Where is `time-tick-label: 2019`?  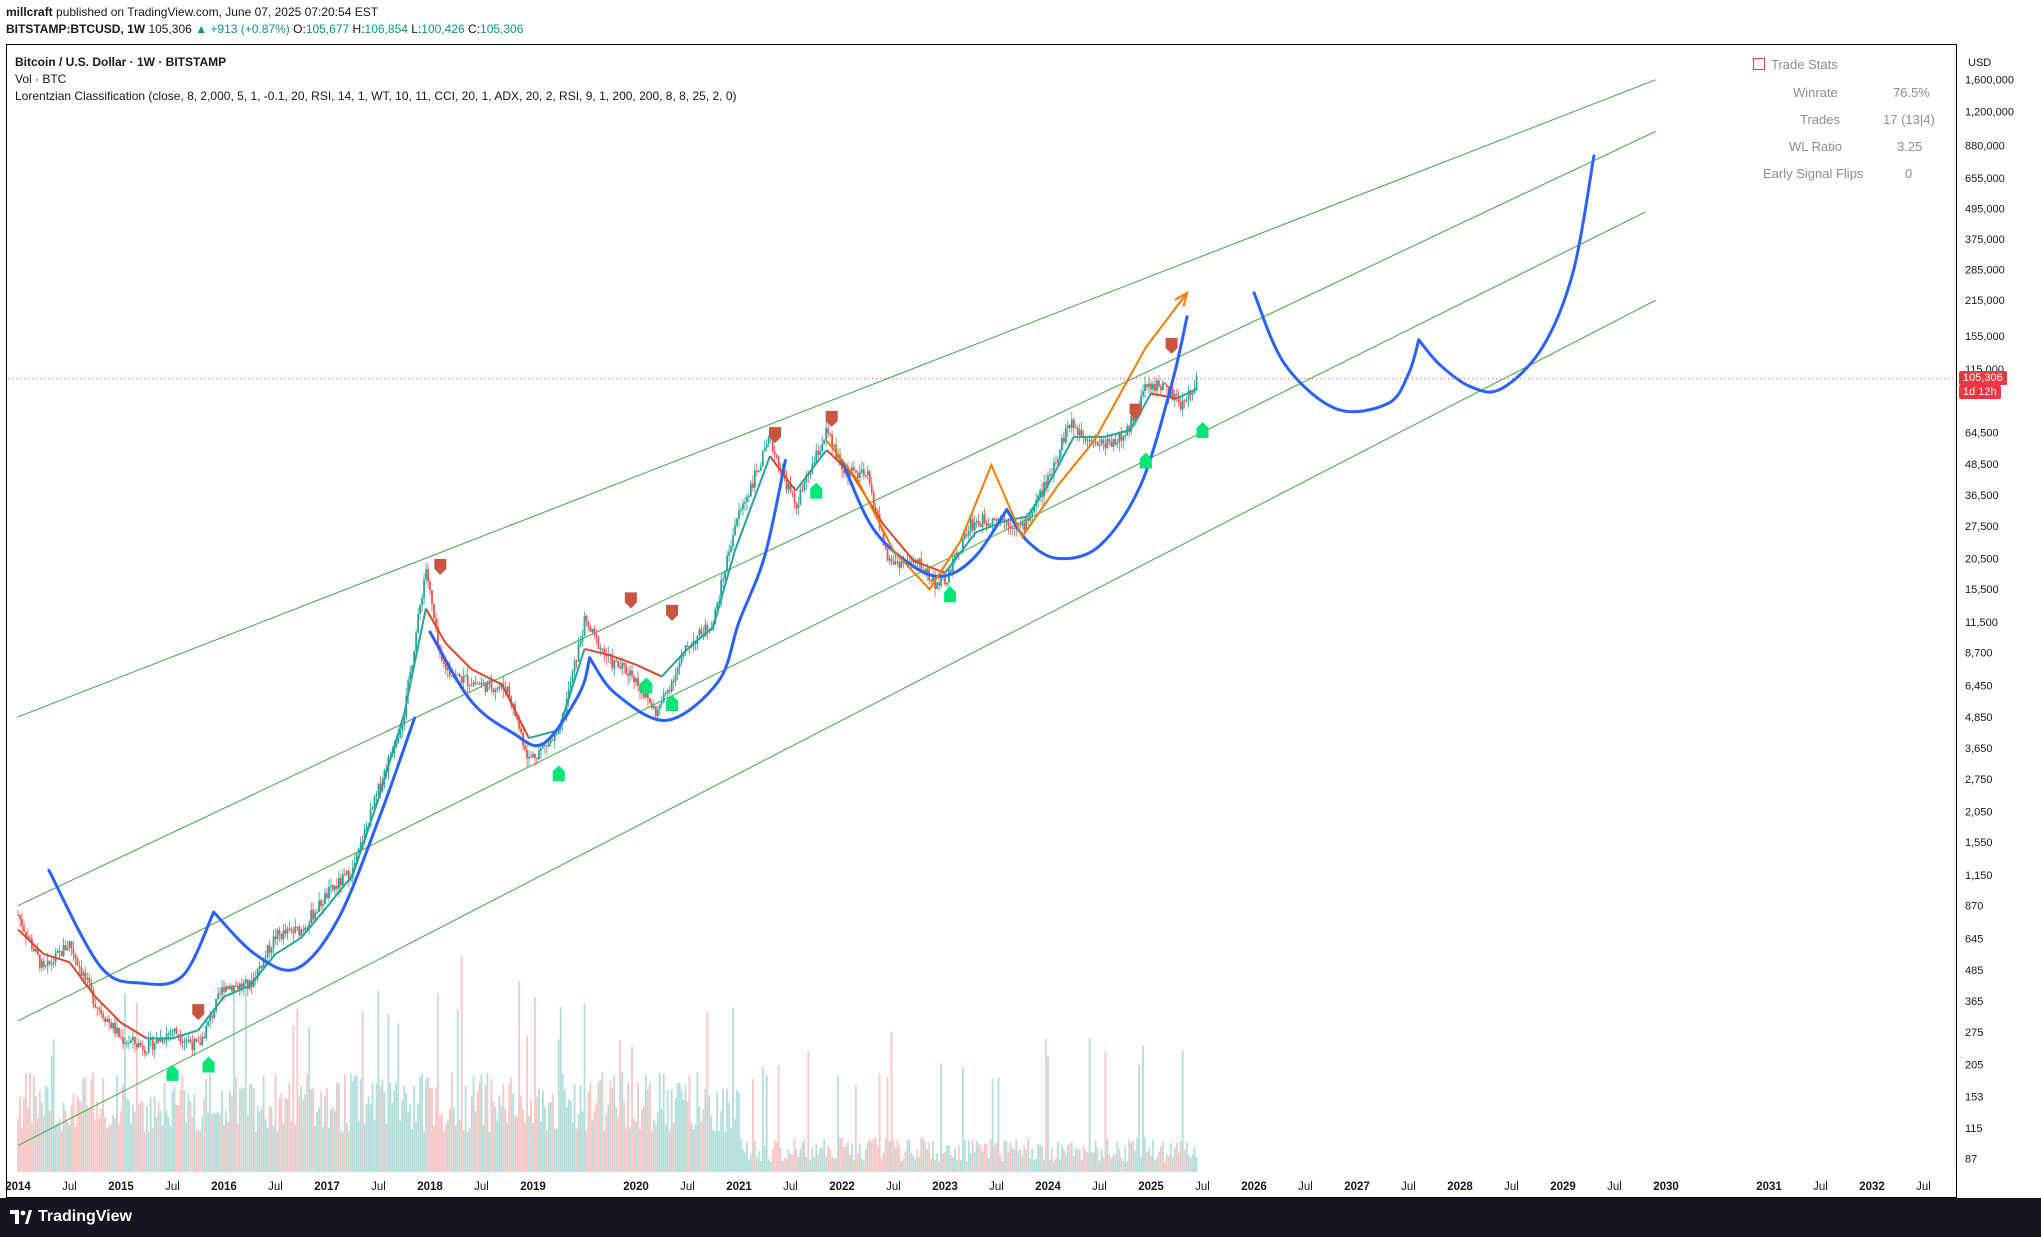
time-tick-label: 2019 is located at coordinates (533, 1187).